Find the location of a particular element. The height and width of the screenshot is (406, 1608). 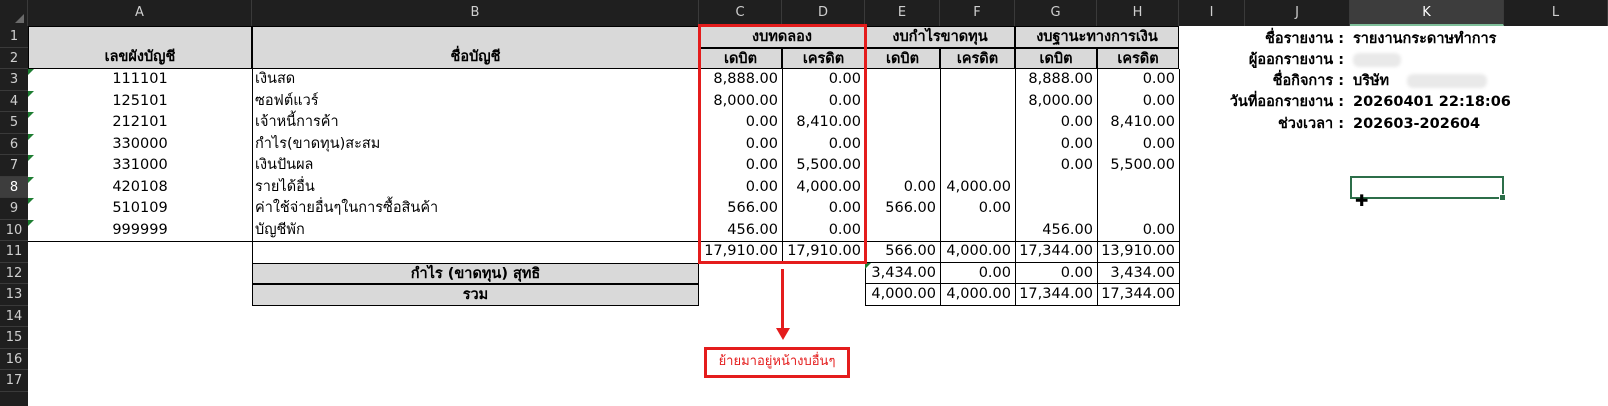

account-name-cell: เงินปันผล is located at coordinates (475, 166).